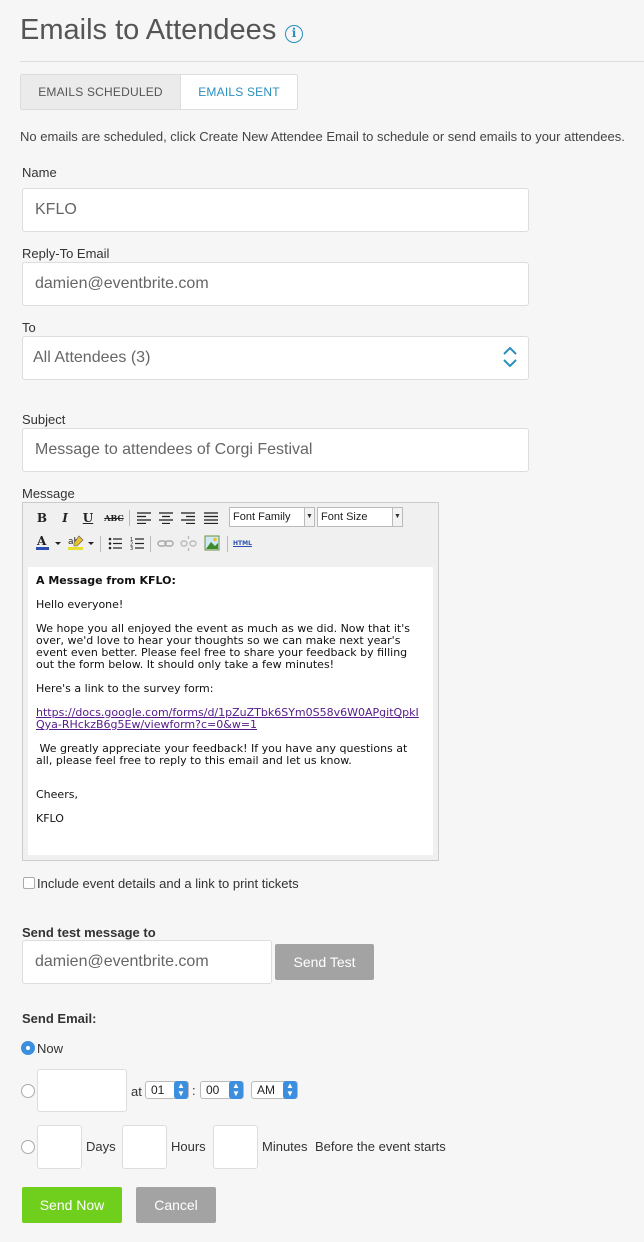 The width and height of the screenshot is (644, 1242). What do you see at coordinates (262, 517) in the screenshot?
I see `font-family-label: Font Family` at bounding box center [262, 517].